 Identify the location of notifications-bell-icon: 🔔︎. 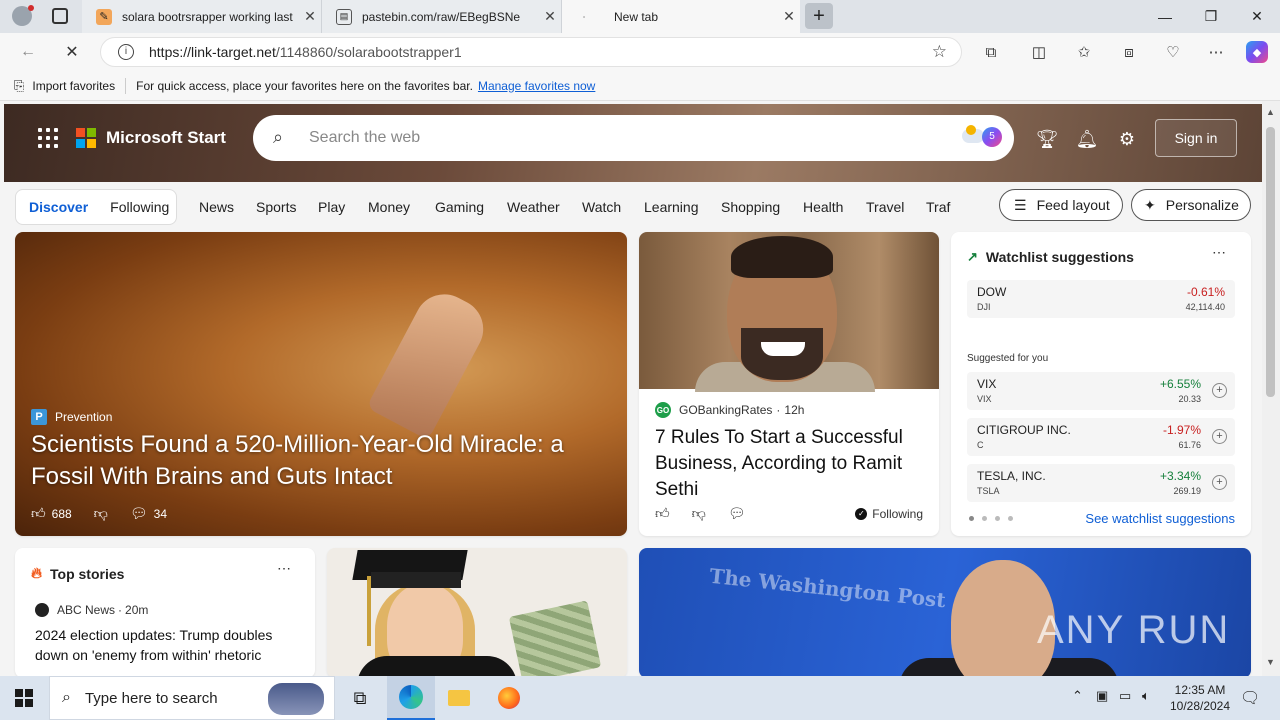
(1087, 139).